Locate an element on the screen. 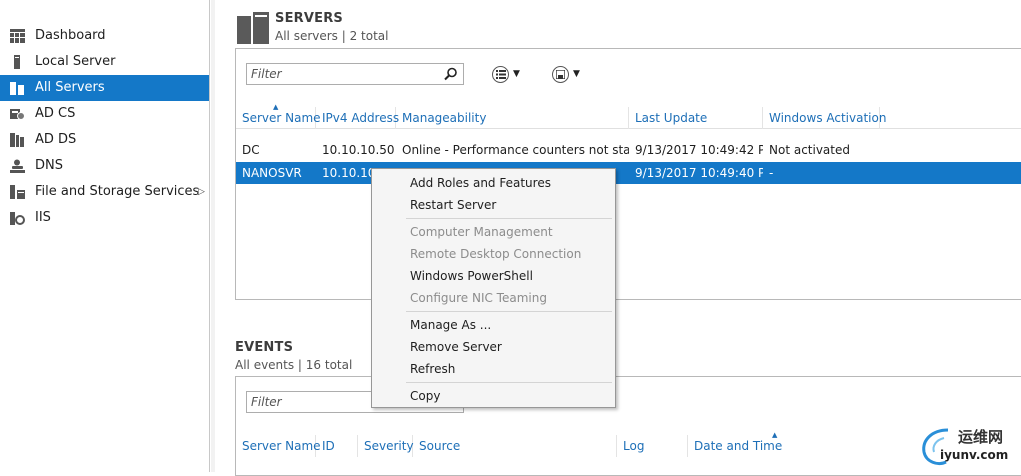  sidebar-item-local-server: Local Server is located at coordinates (104, 62).